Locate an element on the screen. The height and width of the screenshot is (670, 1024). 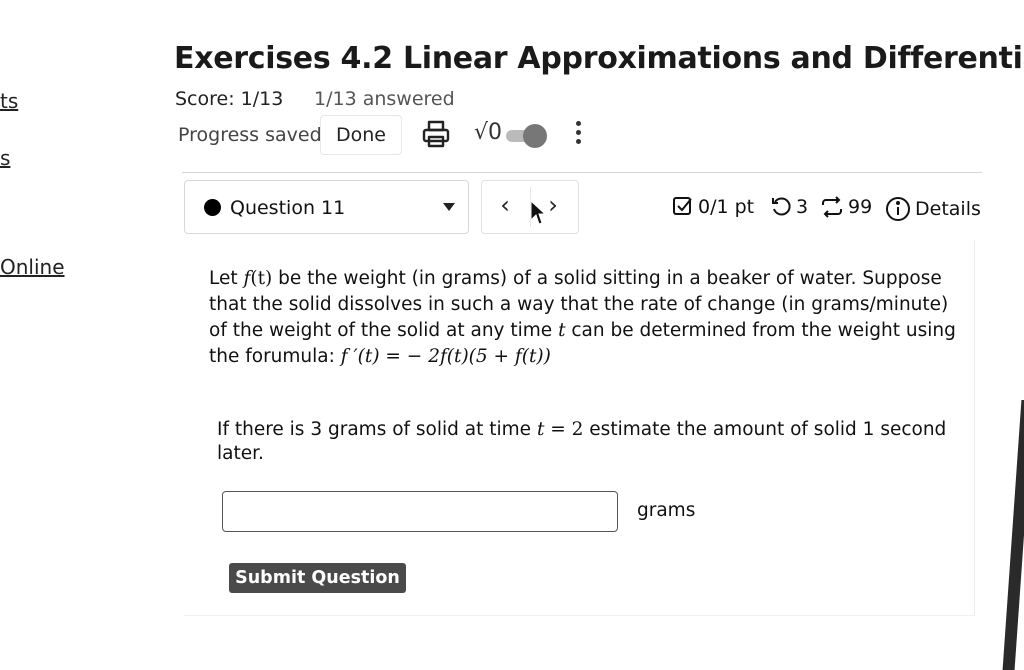
formula: f ′(t) = − 2f(t)(5 + f(t)) is located at coordinates (445, 356).